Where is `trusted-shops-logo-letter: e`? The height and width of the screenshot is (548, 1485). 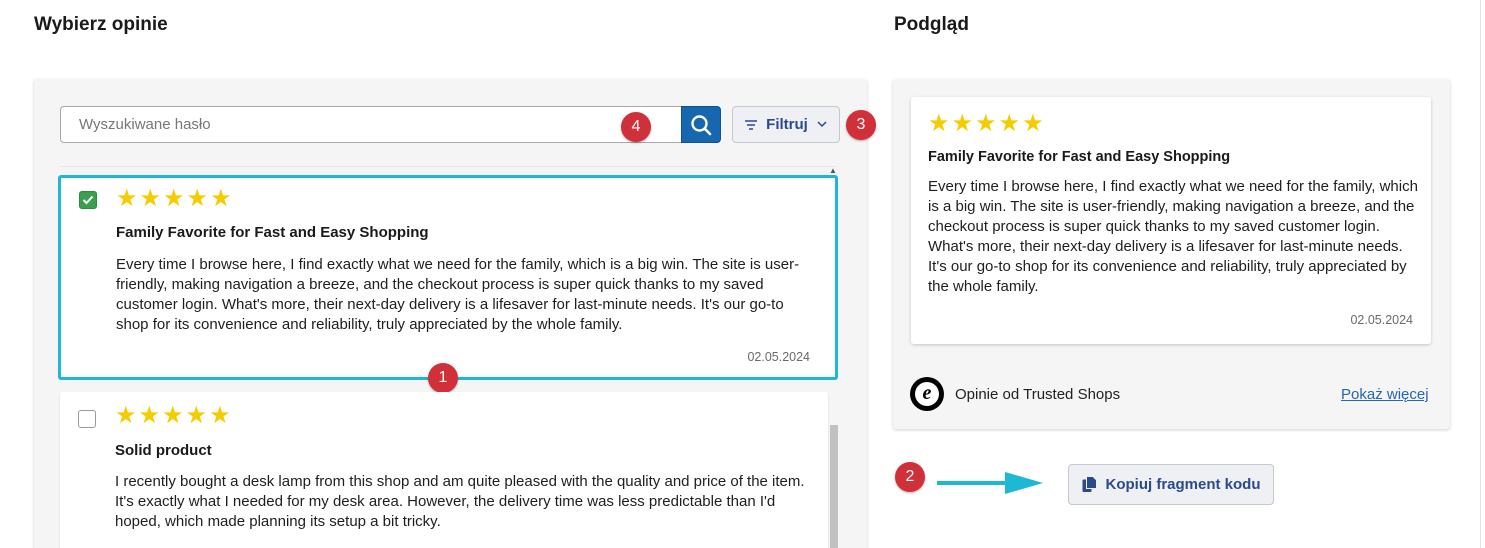 trusted-shops-logo-letter: e is located at coordinates (927, 394).